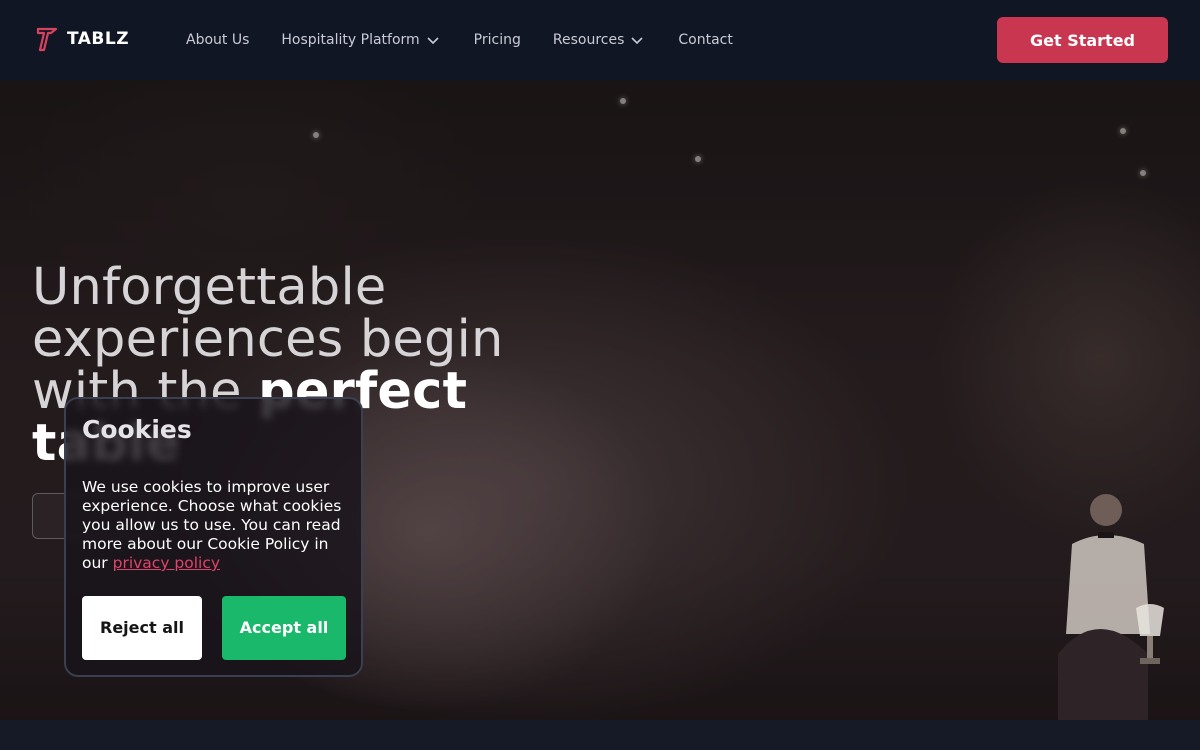 The width and height of the screenshot is (1200, 750). I want to click on nav-pricing: Pricing, so click(497, 40).